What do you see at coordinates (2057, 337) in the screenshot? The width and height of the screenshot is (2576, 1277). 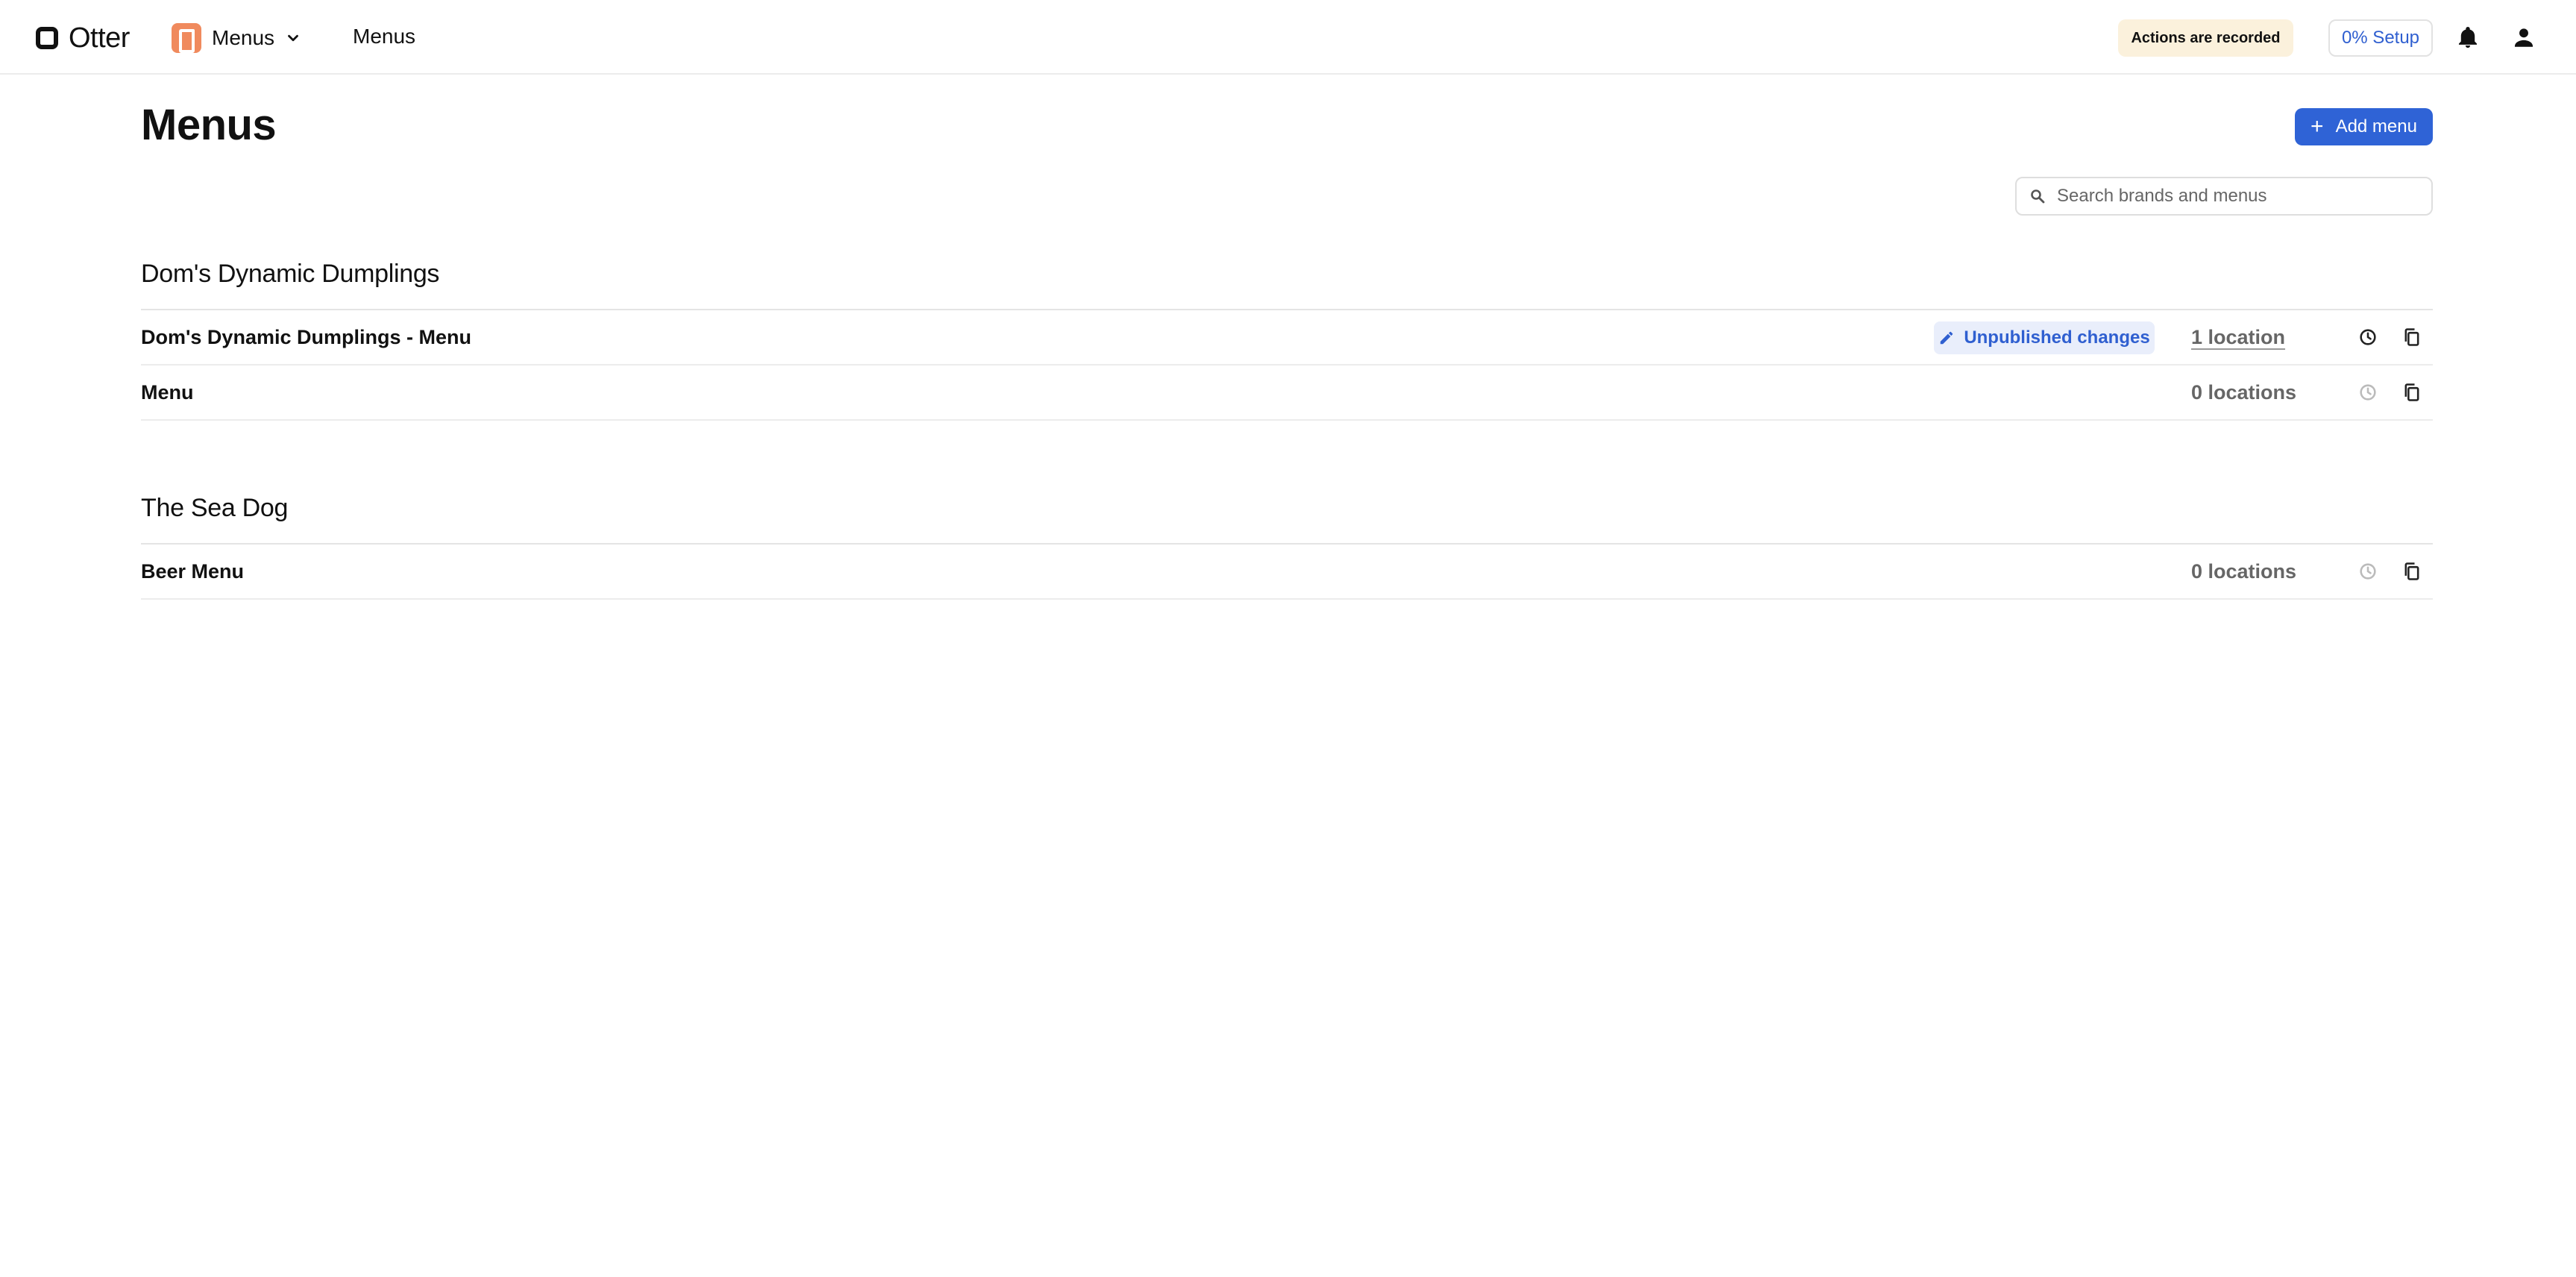 I see `badge-label: Unpublished changes` at bounding box center [2057, 337].